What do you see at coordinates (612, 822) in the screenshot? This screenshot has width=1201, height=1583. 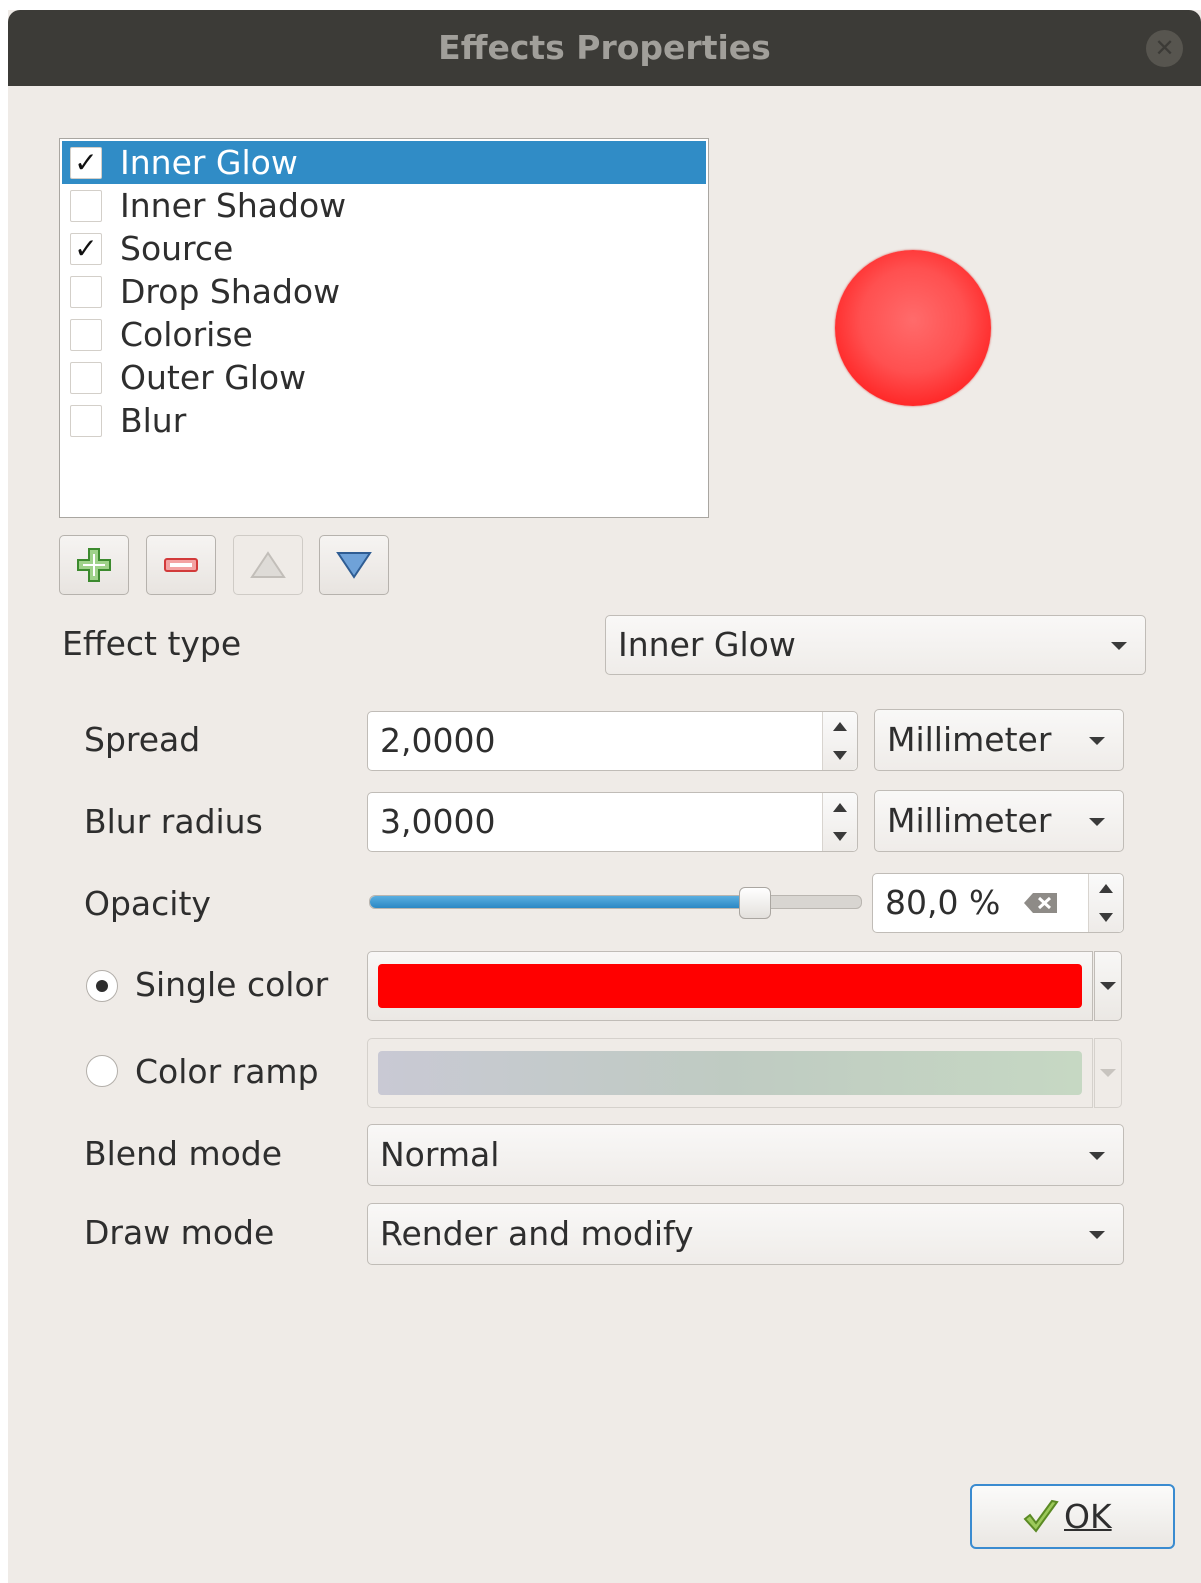 I see `blur-radius-spinbox: 3,0000` at bounding box center [612, 822].